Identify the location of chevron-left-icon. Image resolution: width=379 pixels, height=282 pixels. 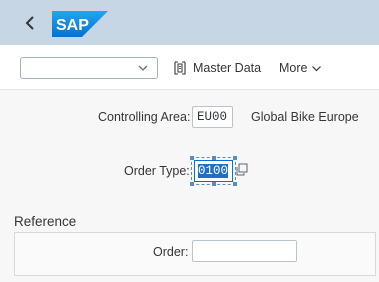
(29, 23).